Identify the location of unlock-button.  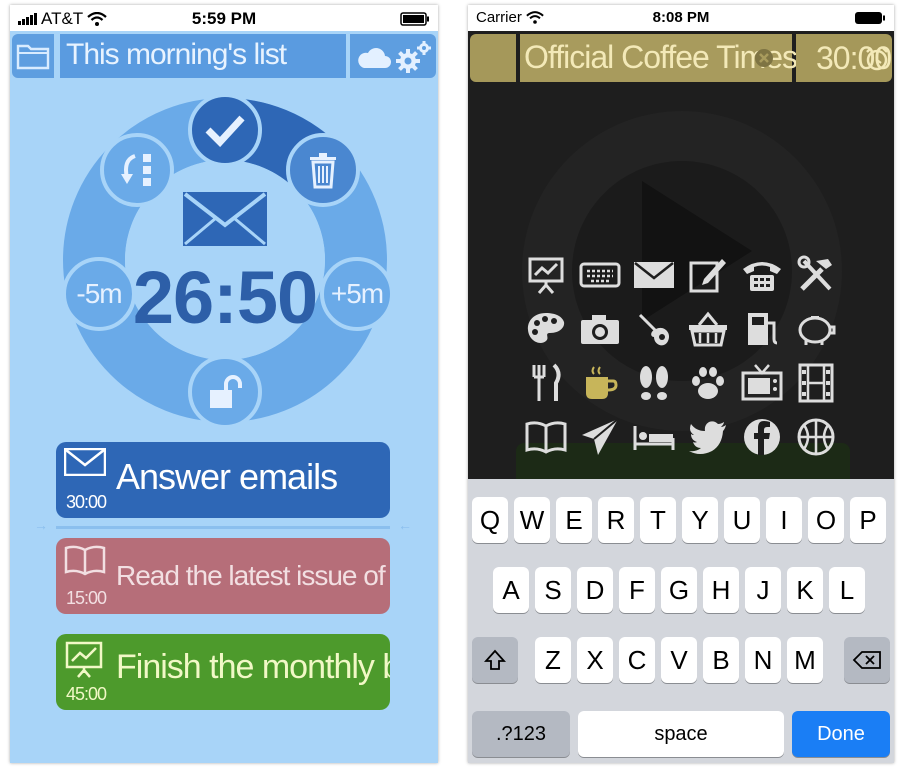
(225, 392).